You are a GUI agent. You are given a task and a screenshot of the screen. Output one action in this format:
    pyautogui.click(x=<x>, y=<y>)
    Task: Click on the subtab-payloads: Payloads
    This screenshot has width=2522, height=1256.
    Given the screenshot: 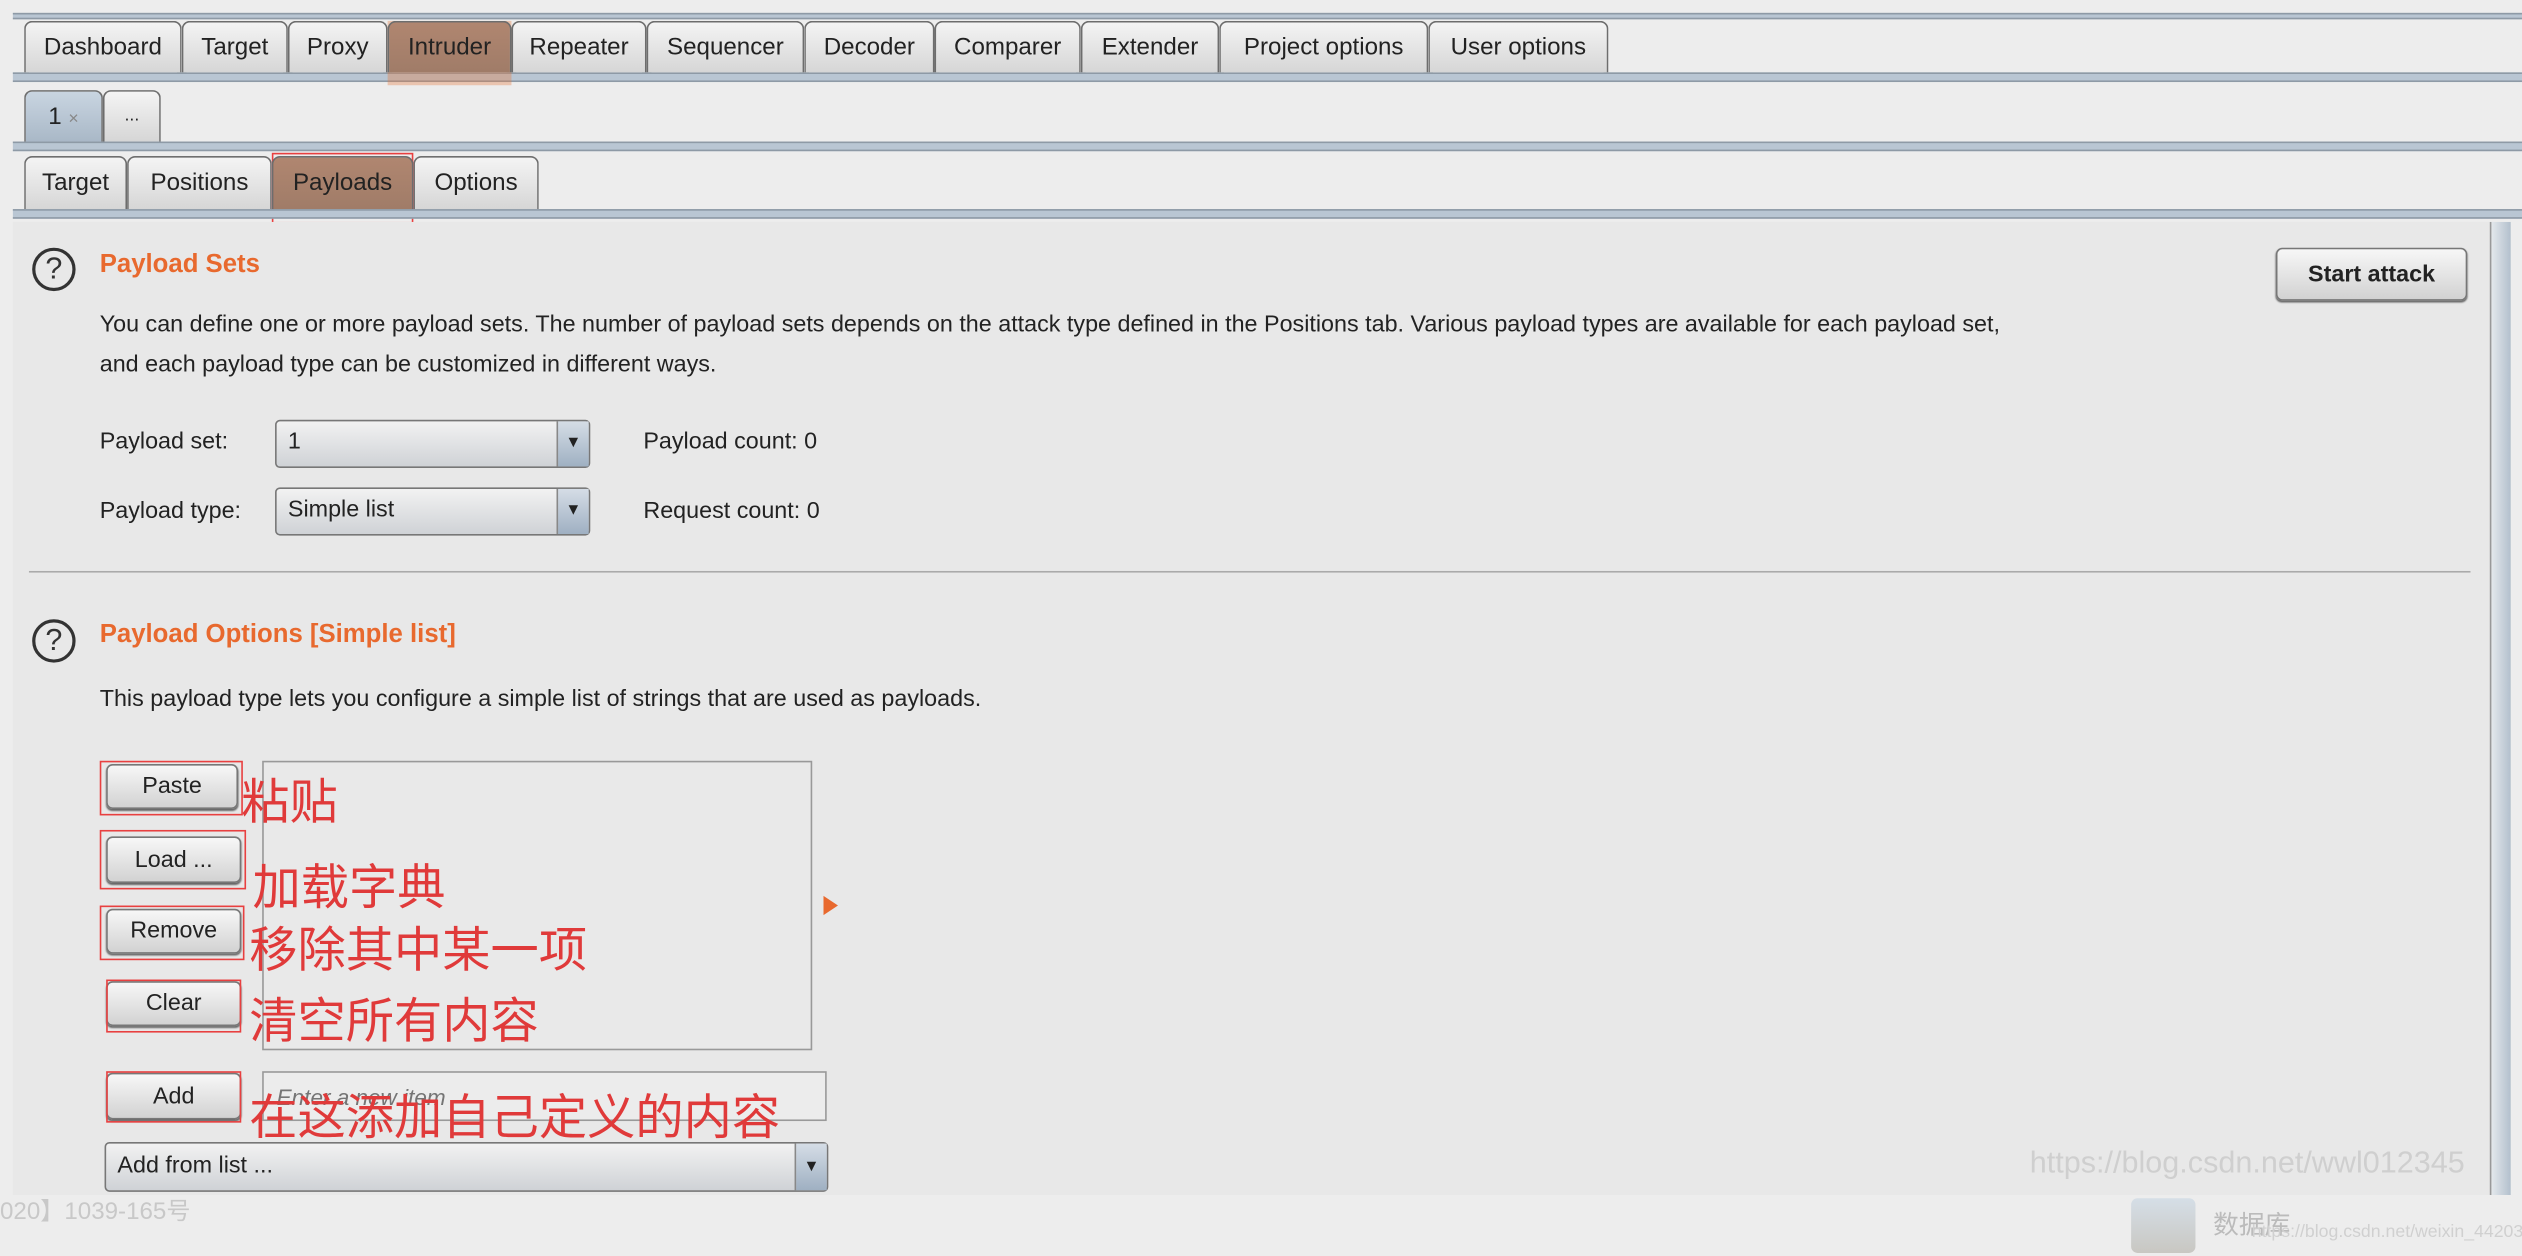 What is the action you would take?
    pyautogui.click(x=342, y=183)
    